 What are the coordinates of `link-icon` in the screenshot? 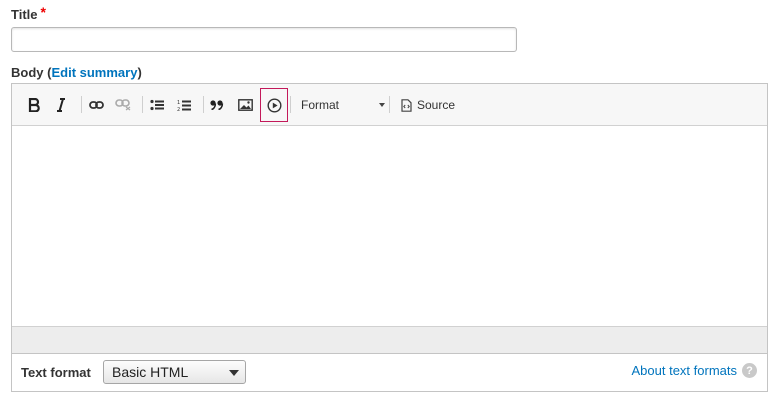 It's located at (96, 105).